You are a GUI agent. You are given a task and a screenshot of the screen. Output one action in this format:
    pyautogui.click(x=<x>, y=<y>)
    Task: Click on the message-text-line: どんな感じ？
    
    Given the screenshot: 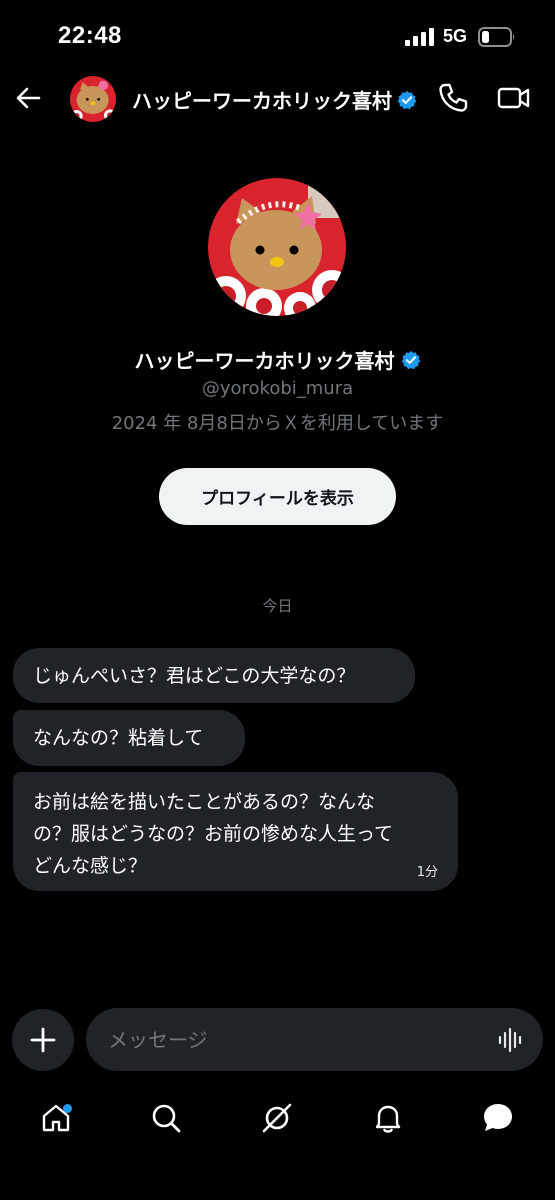 What is the action you would take?
    pyautogui.click(x=90, y=866)
    